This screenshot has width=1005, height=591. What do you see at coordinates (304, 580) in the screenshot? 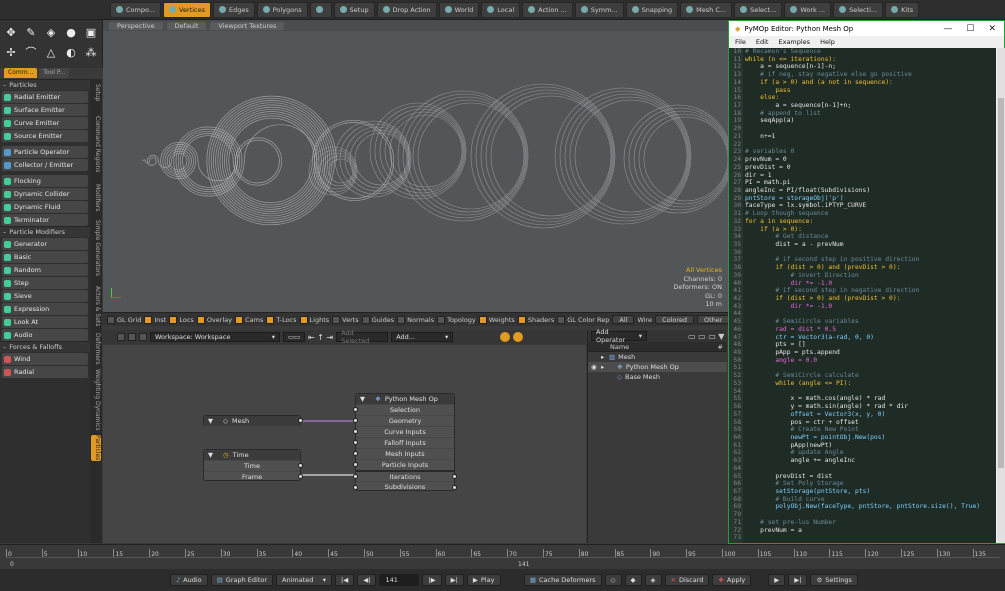
I see `animated-dropdown: Animated ▾` at bounding box center [304, 580].